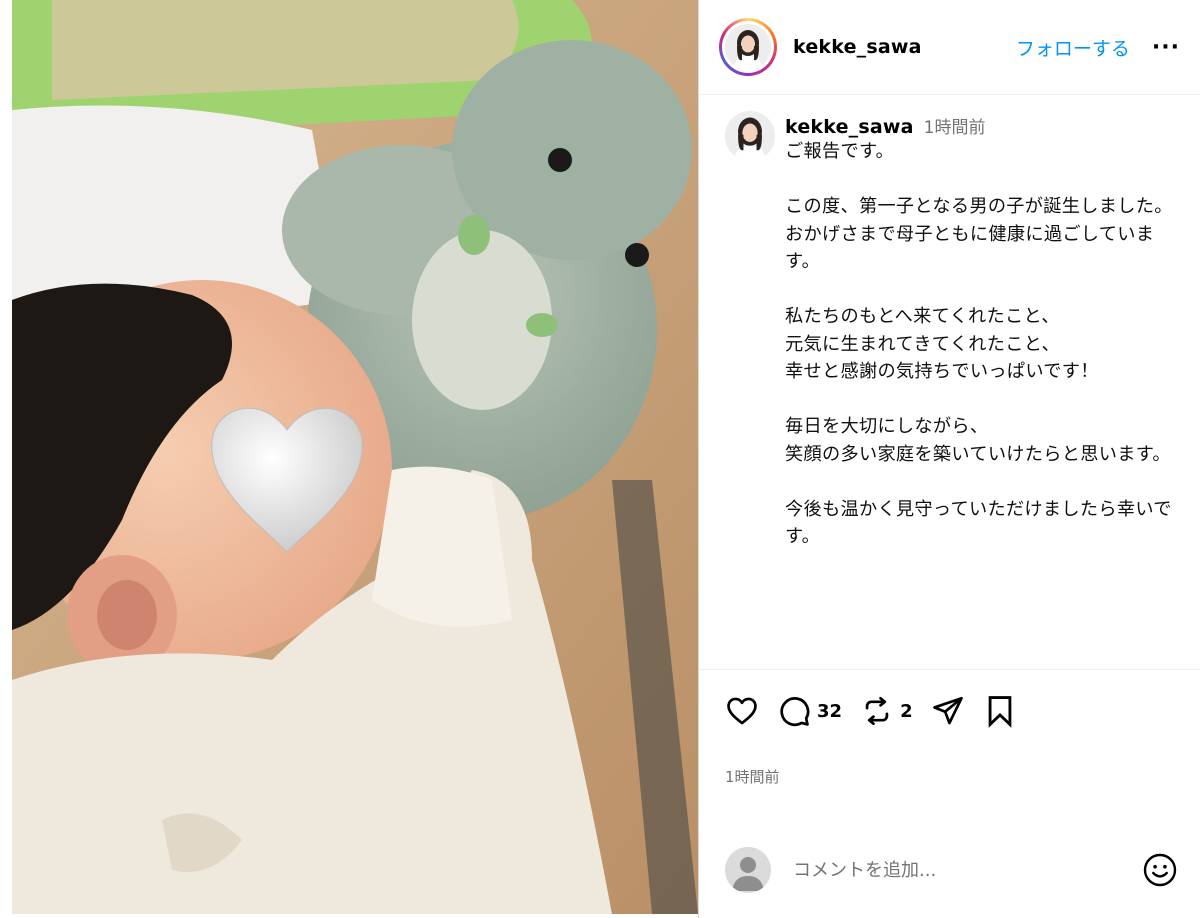  I want to click on current-user-avatar, so click(748, 870).